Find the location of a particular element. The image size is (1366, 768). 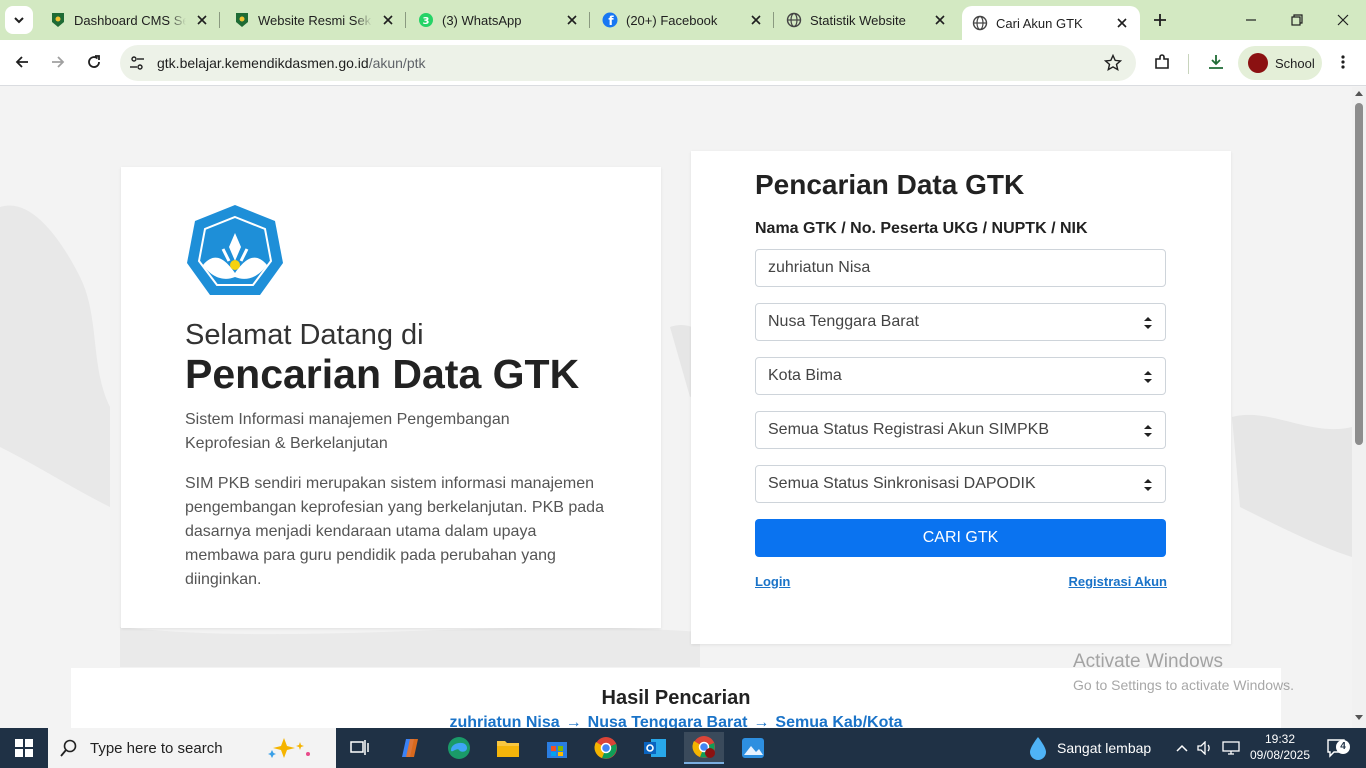

new-tab-button is located at coordinates (1160, 20).